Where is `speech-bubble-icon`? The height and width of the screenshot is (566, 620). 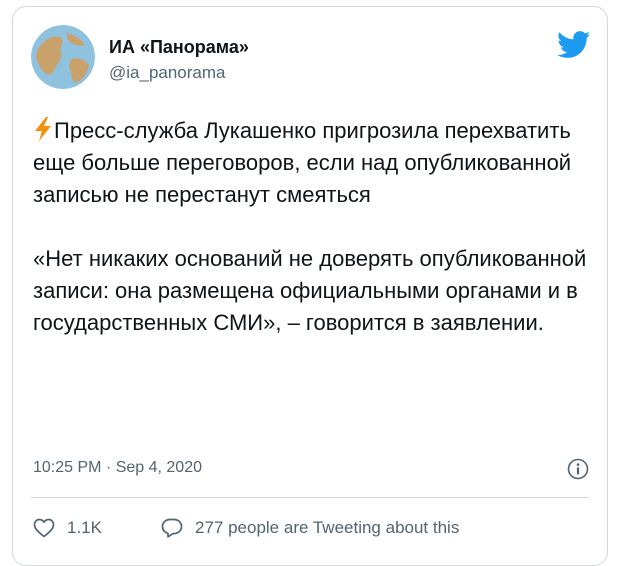
speech-bubble-icon is located at coordinates (172, 528).